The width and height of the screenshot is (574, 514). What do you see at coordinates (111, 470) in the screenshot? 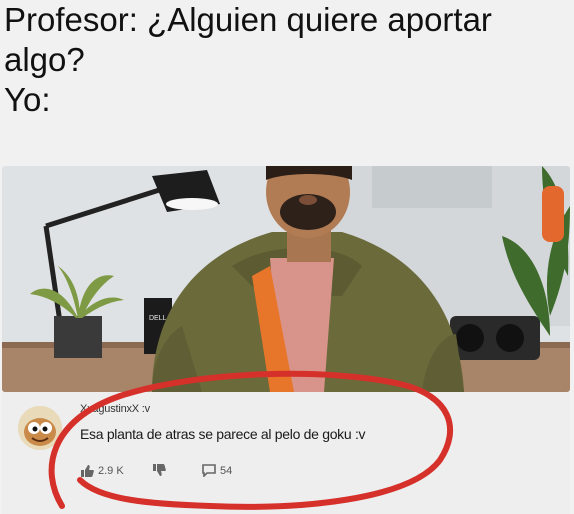
I see `like-count: 2.9 K` at bounding box center [111, 470].